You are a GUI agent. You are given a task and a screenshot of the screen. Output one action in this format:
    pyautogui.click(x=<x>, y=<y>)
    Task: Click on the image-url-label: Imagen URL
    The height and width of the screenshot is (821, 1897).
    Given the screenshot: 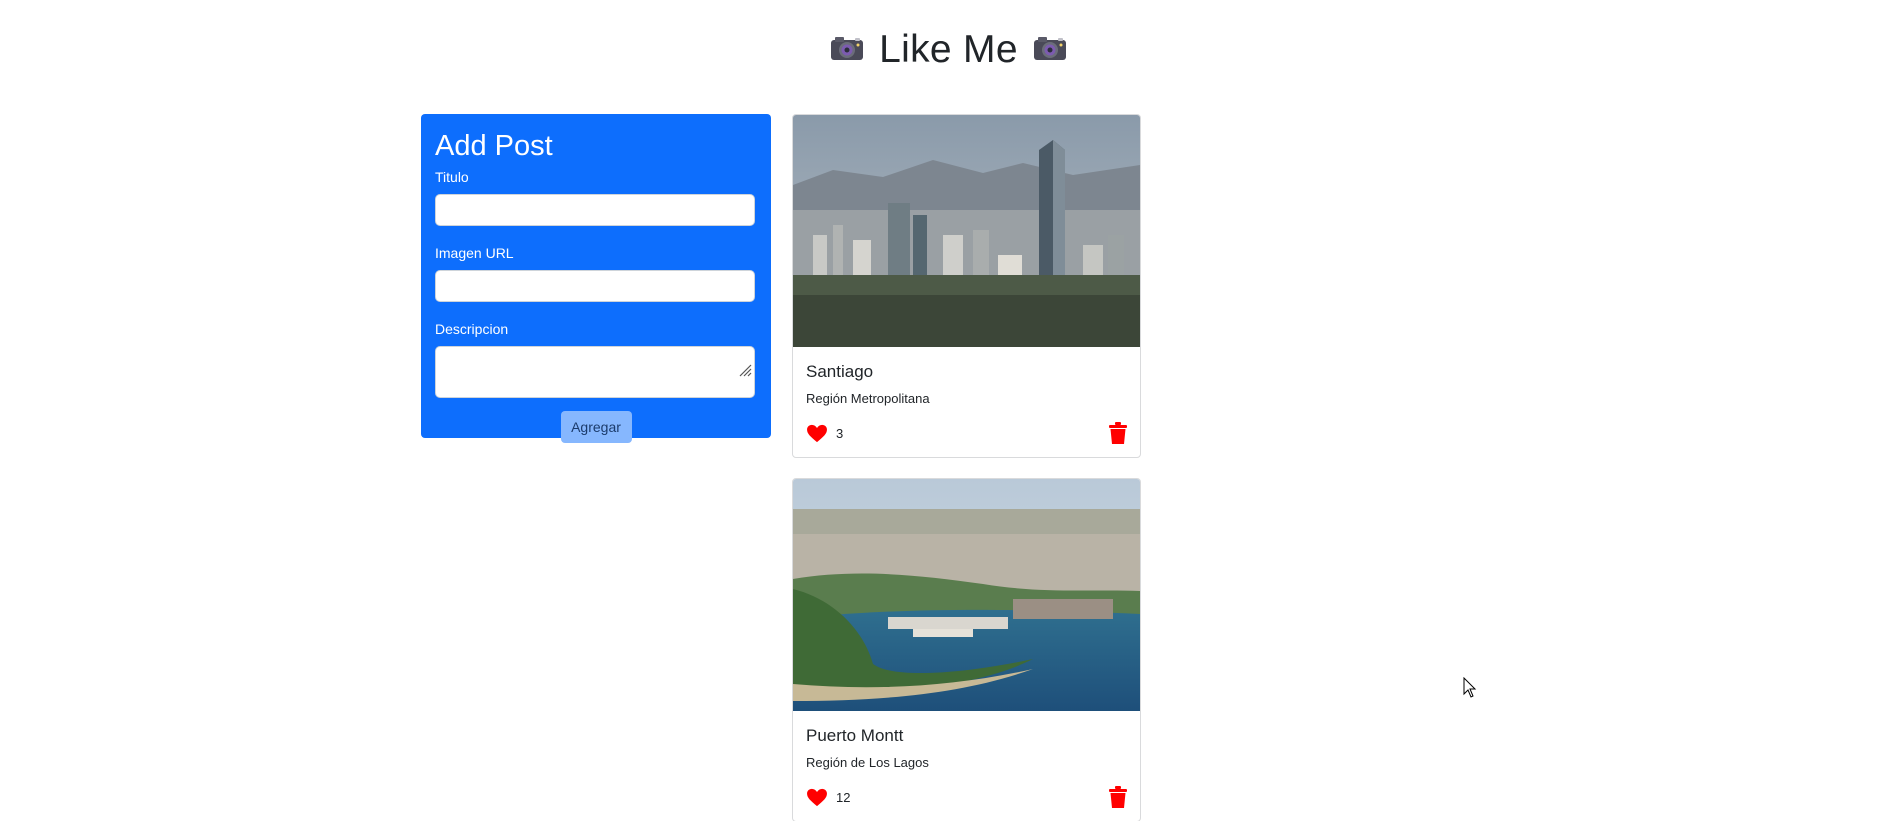 What is the action you would take?
    pyautogui.click(x=474, y=253)
    